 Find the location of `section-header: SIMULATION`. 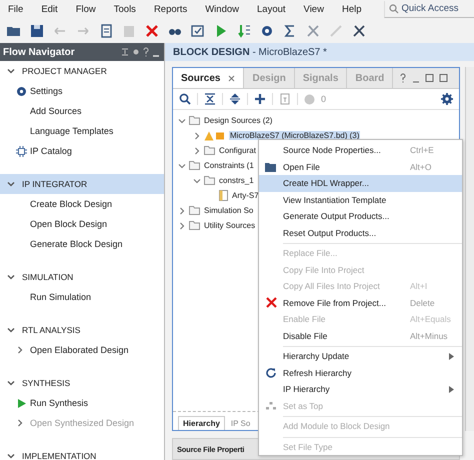

section-header: SIMULATION is located at coordinates (82, 277).